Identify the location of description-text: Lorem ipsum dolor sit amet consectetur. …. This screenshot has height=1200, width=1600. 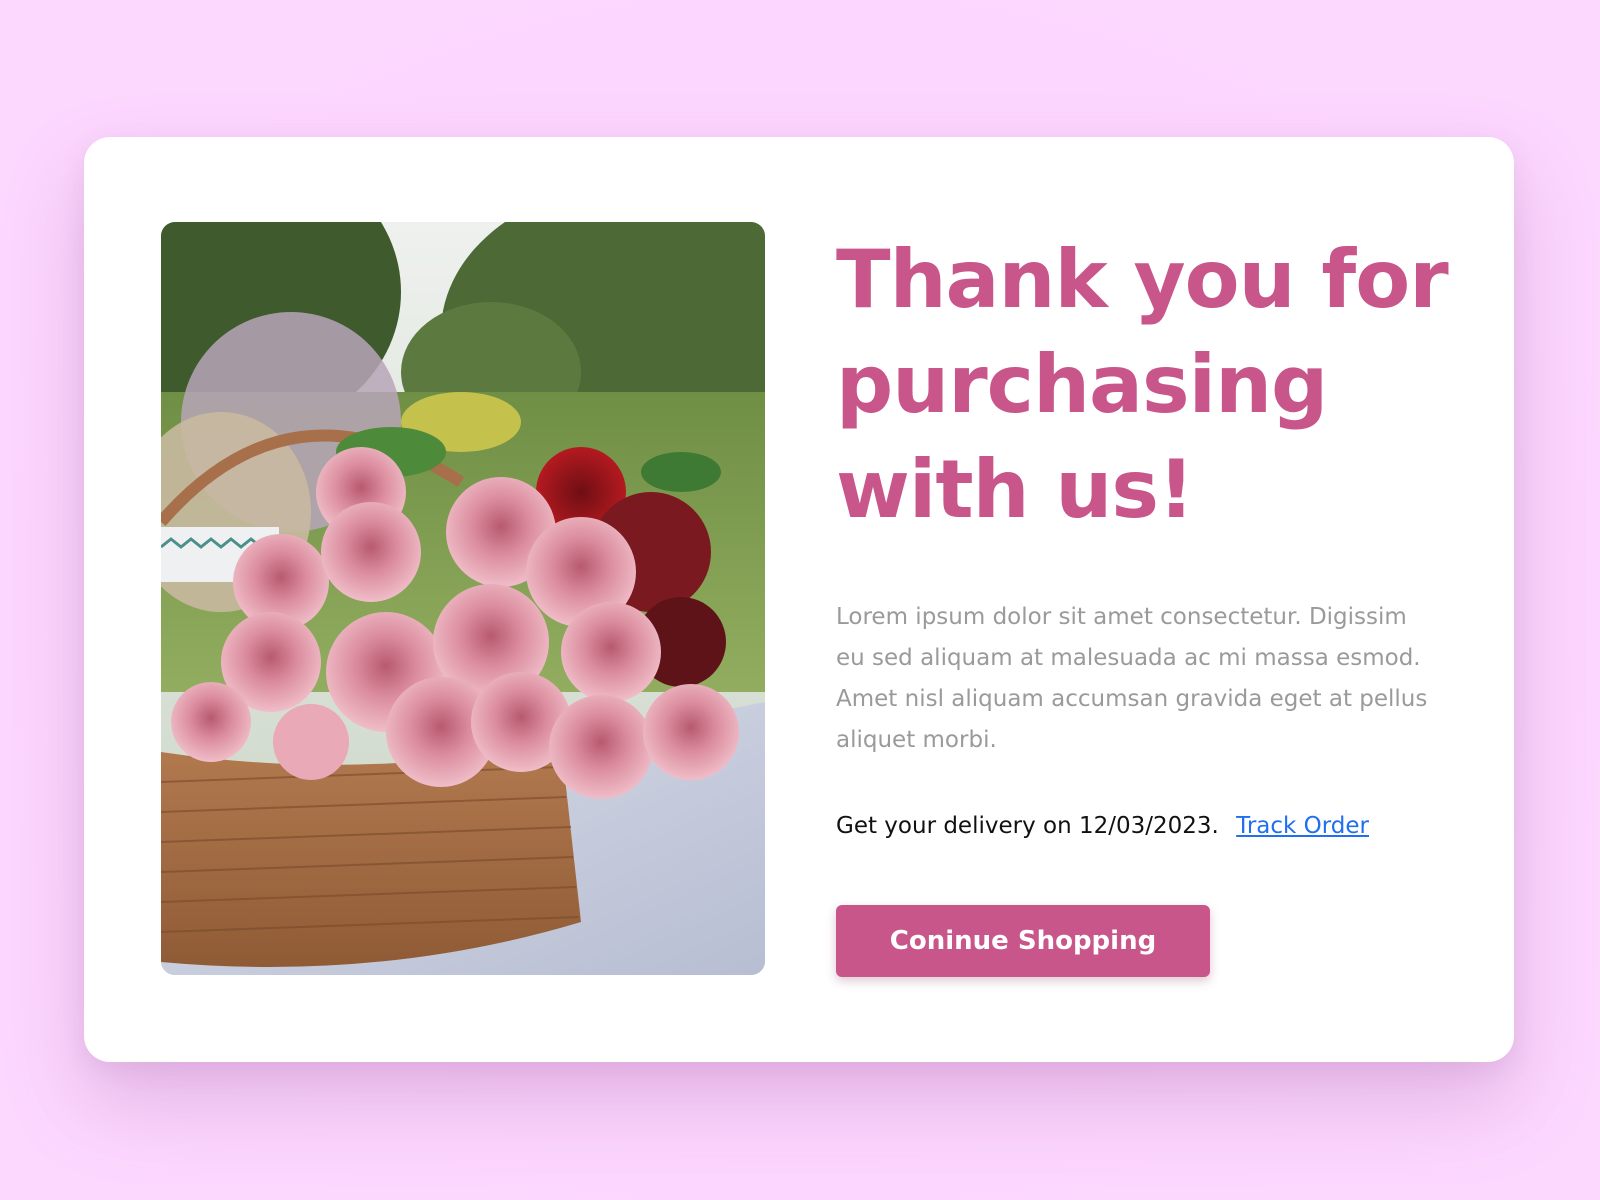
(1132, 678).